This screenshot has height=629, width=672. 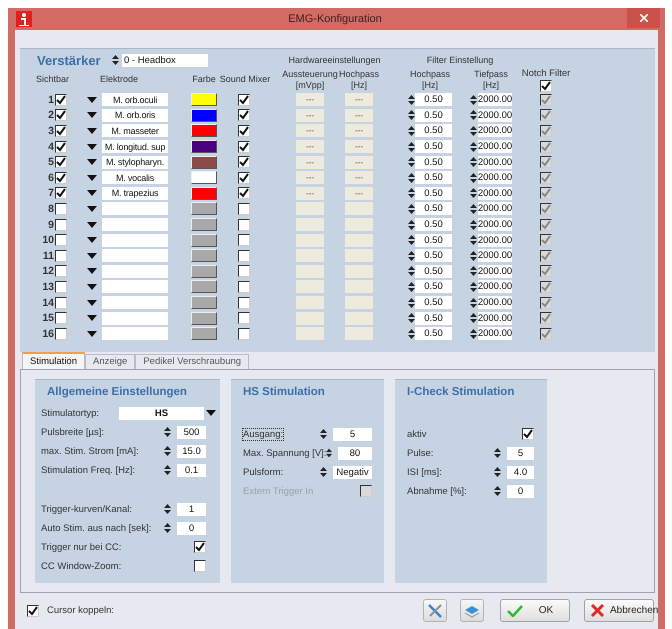 What do you see at coordinates (135, 131) in the screenshot?
I see `electrode-field: M. masseter` at bounding box center [135, 131].